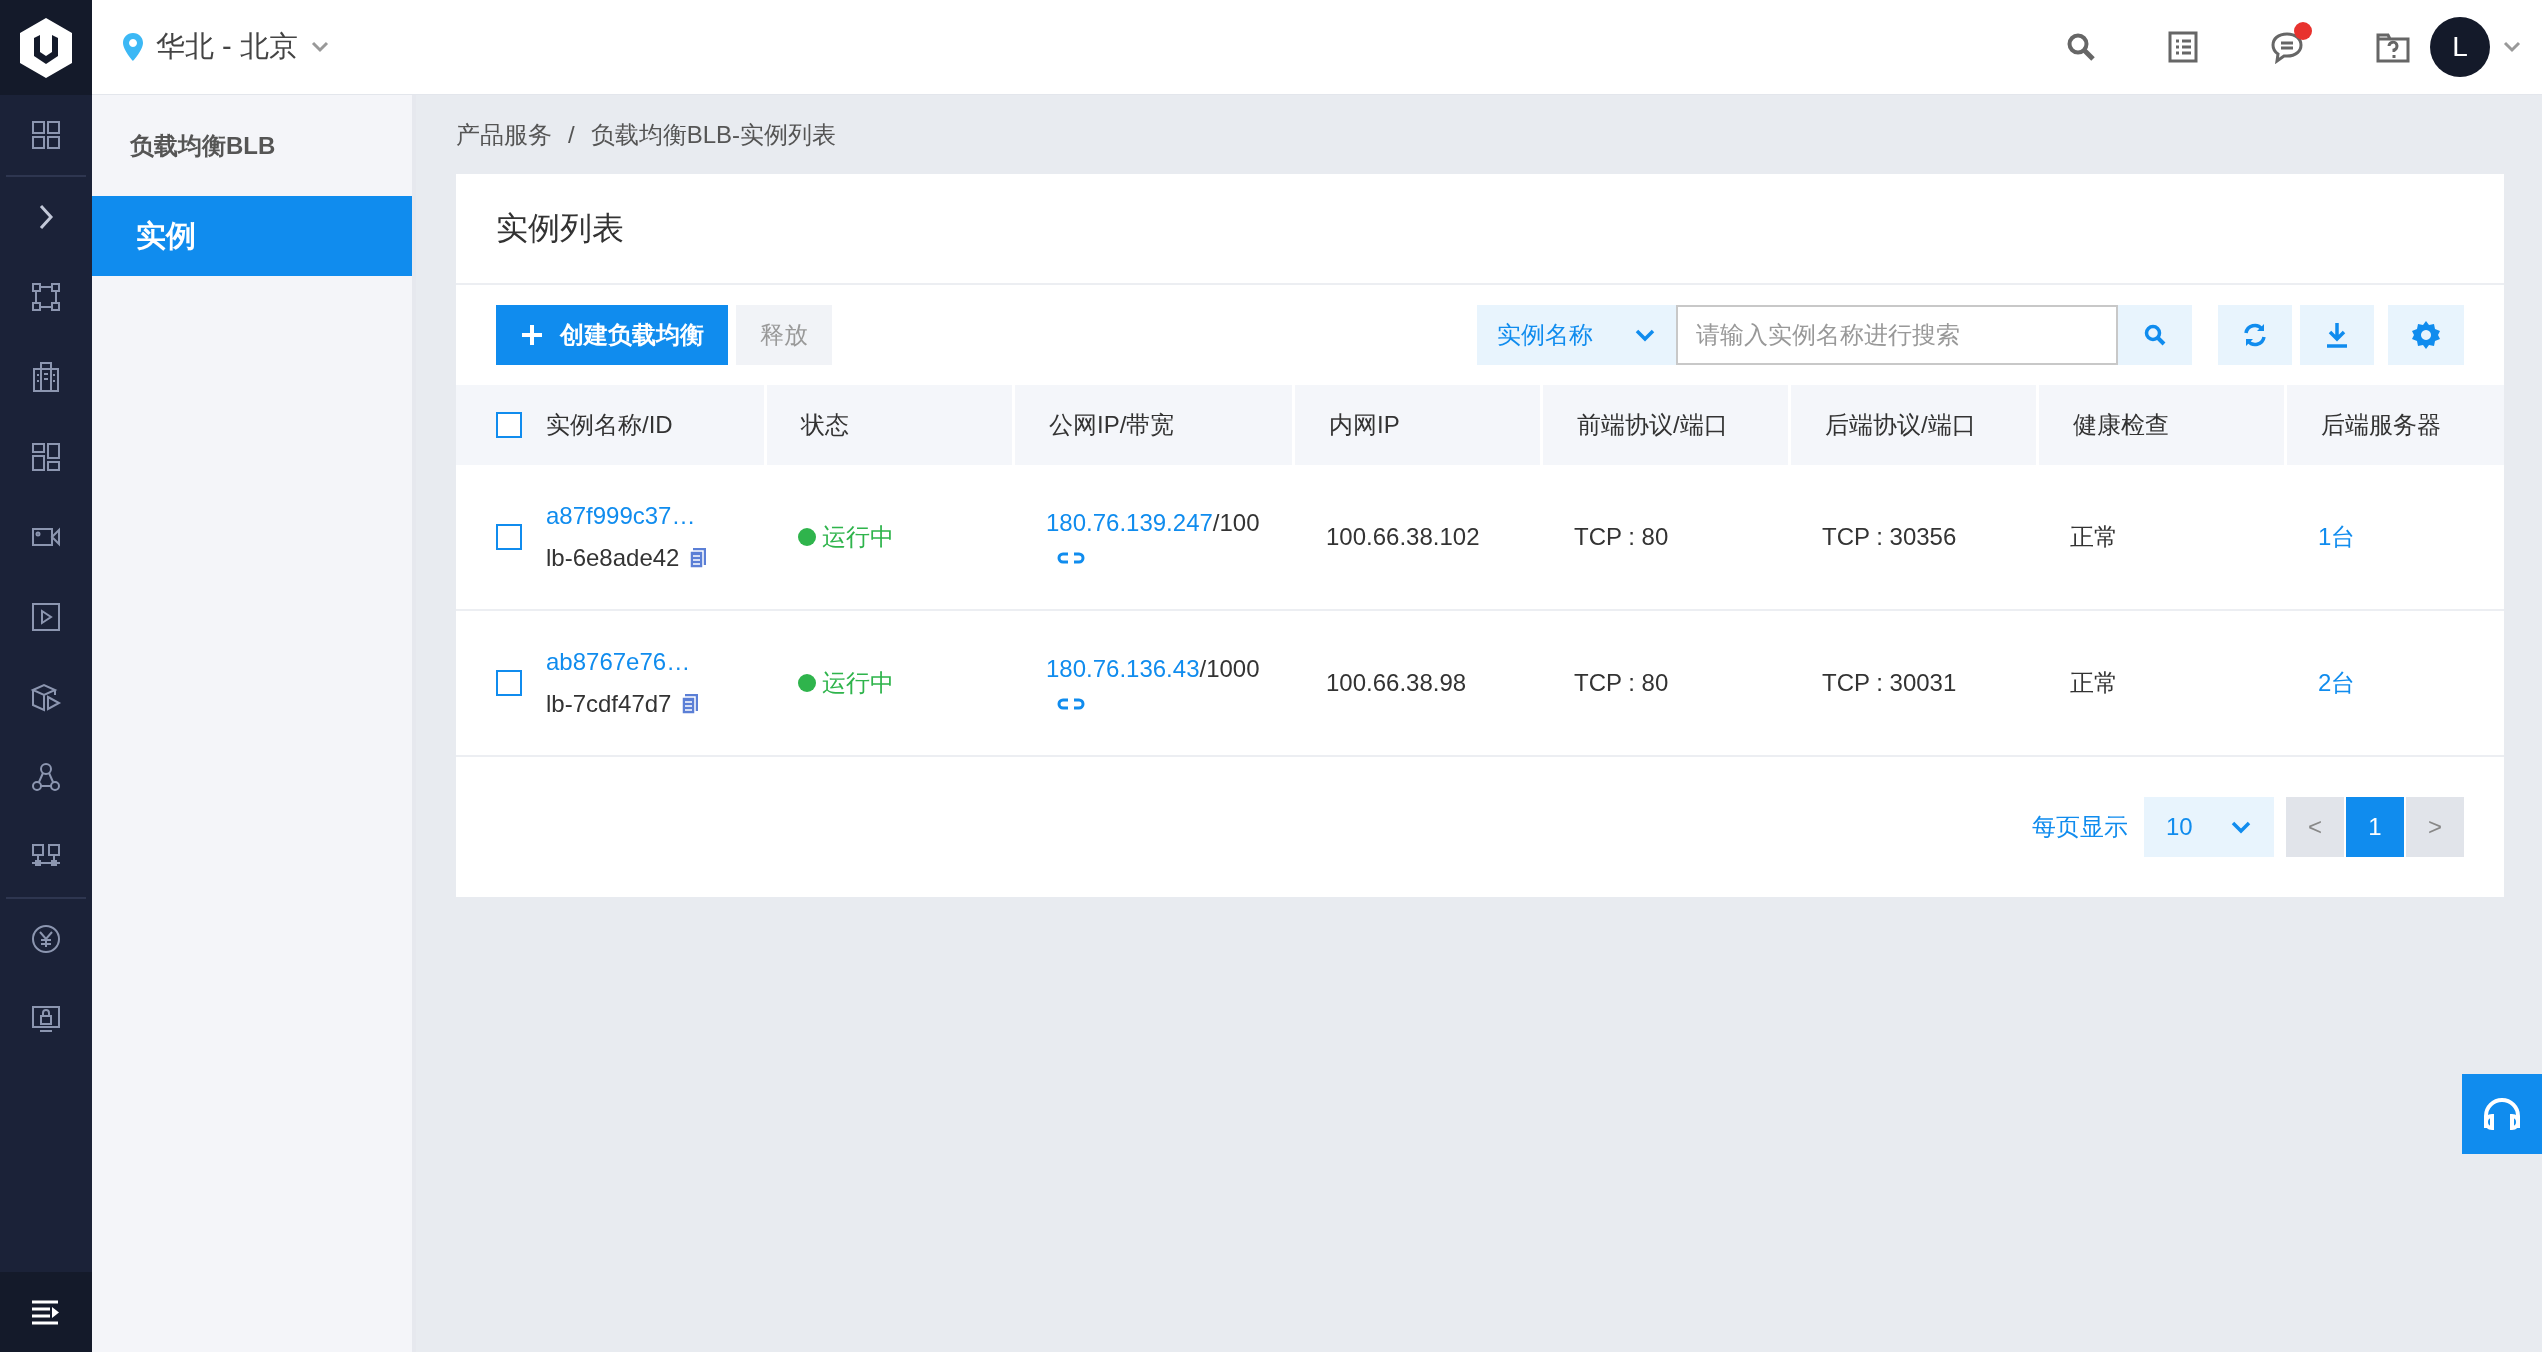 The width and height of the screenshot is (2542, 1352). What do you see at coordinates (613, 558) in the screenshot?
I see `instance-id: lb-6e8ade42` at bounding box center [613, 558].